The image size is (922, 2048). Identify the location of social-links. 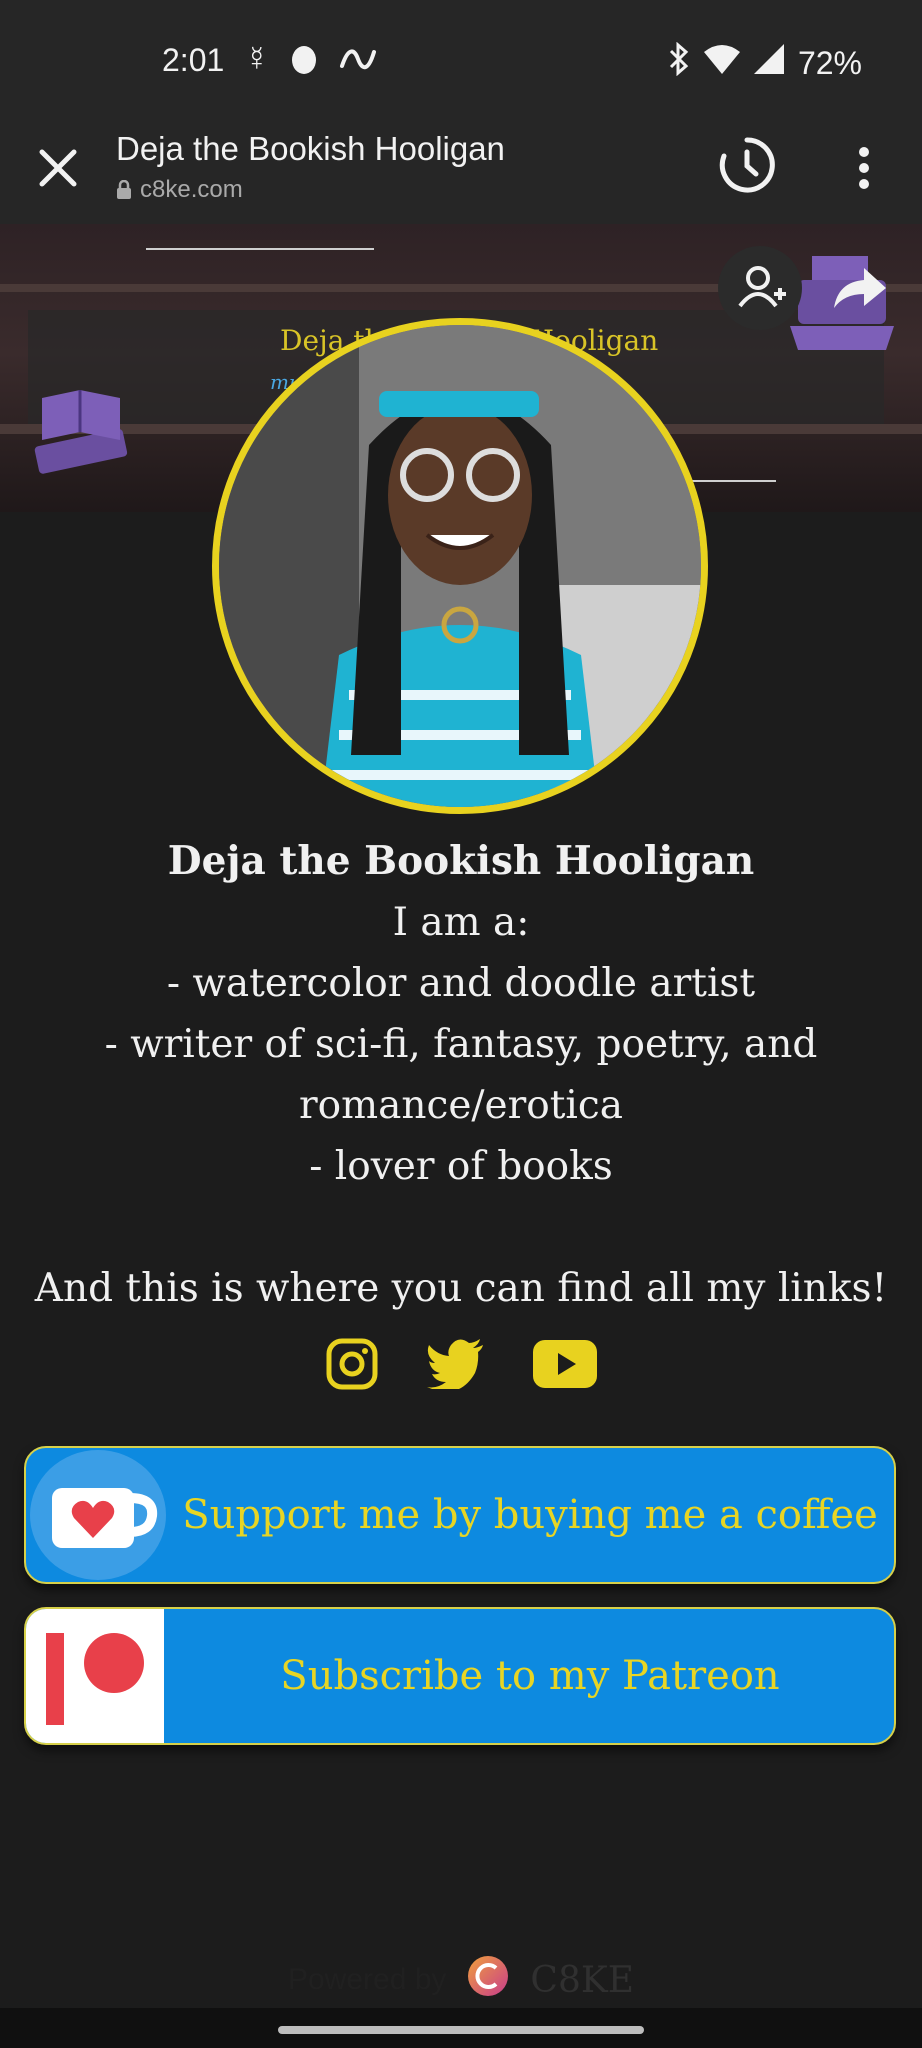
(461, 1366).